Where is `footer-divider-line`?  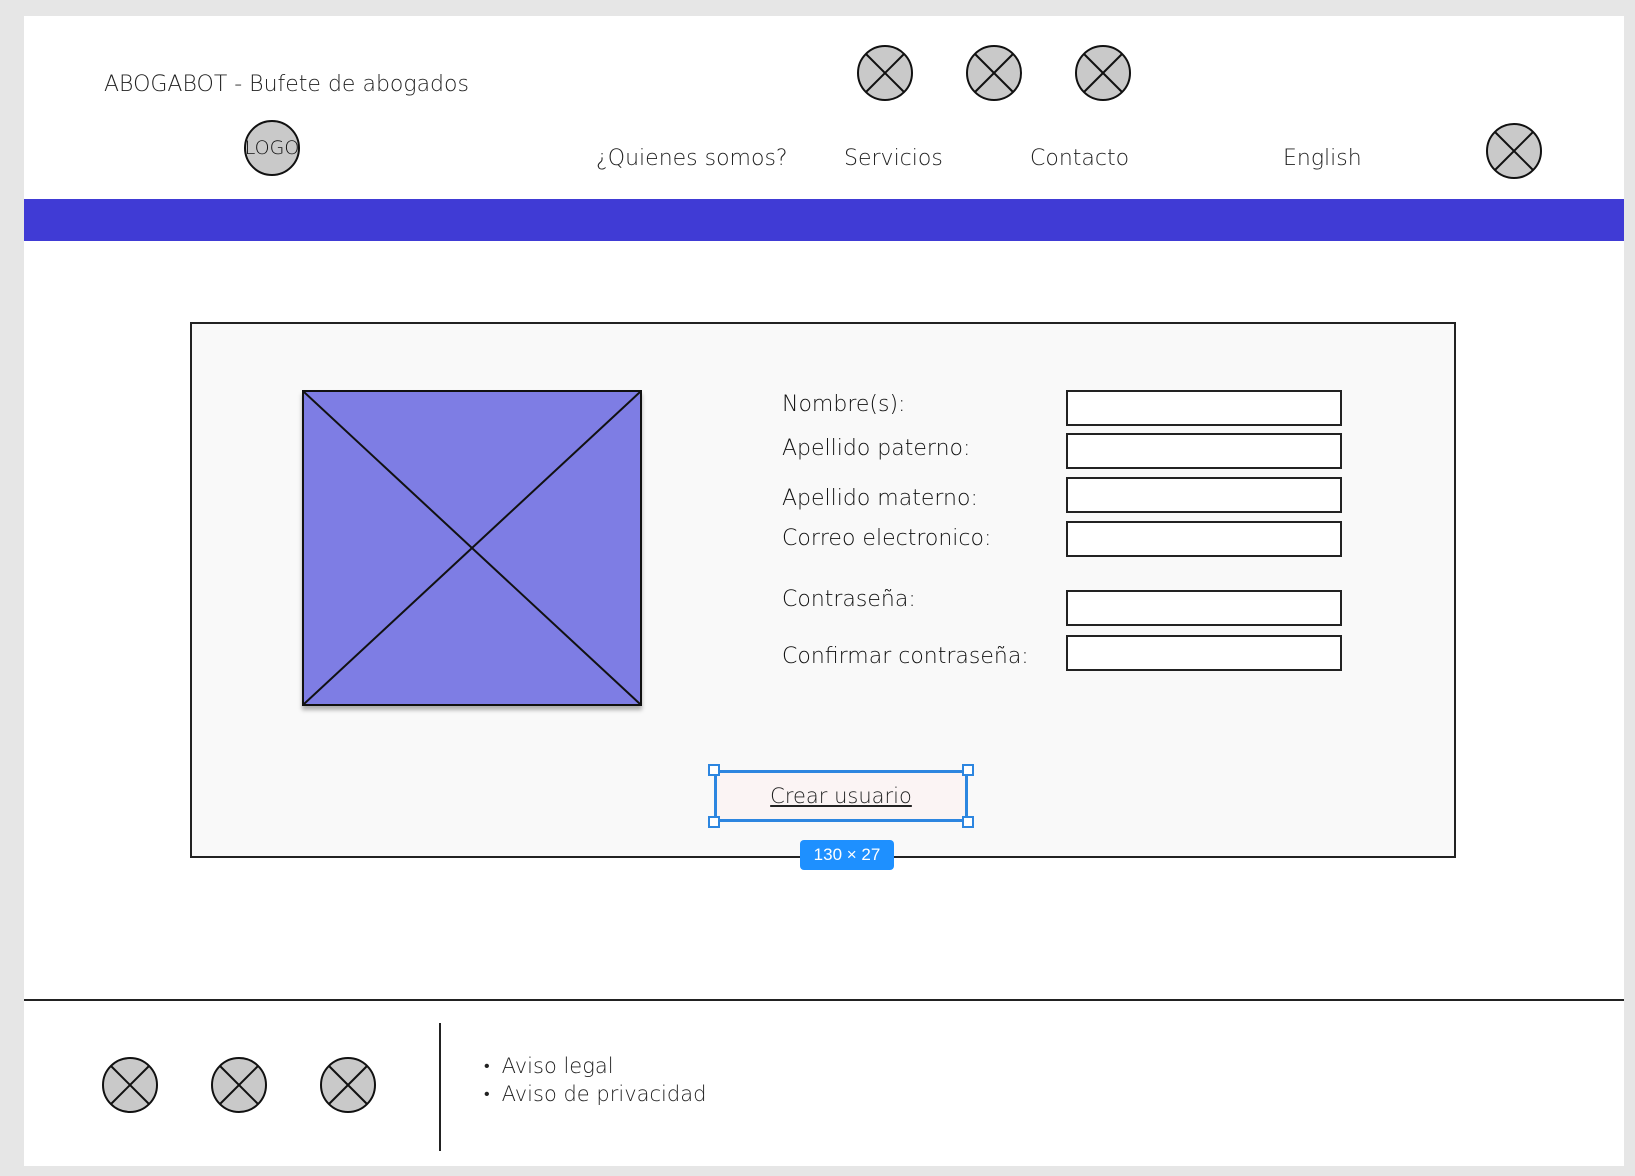
footer-divider-line is located at coordinates (824, 1000).